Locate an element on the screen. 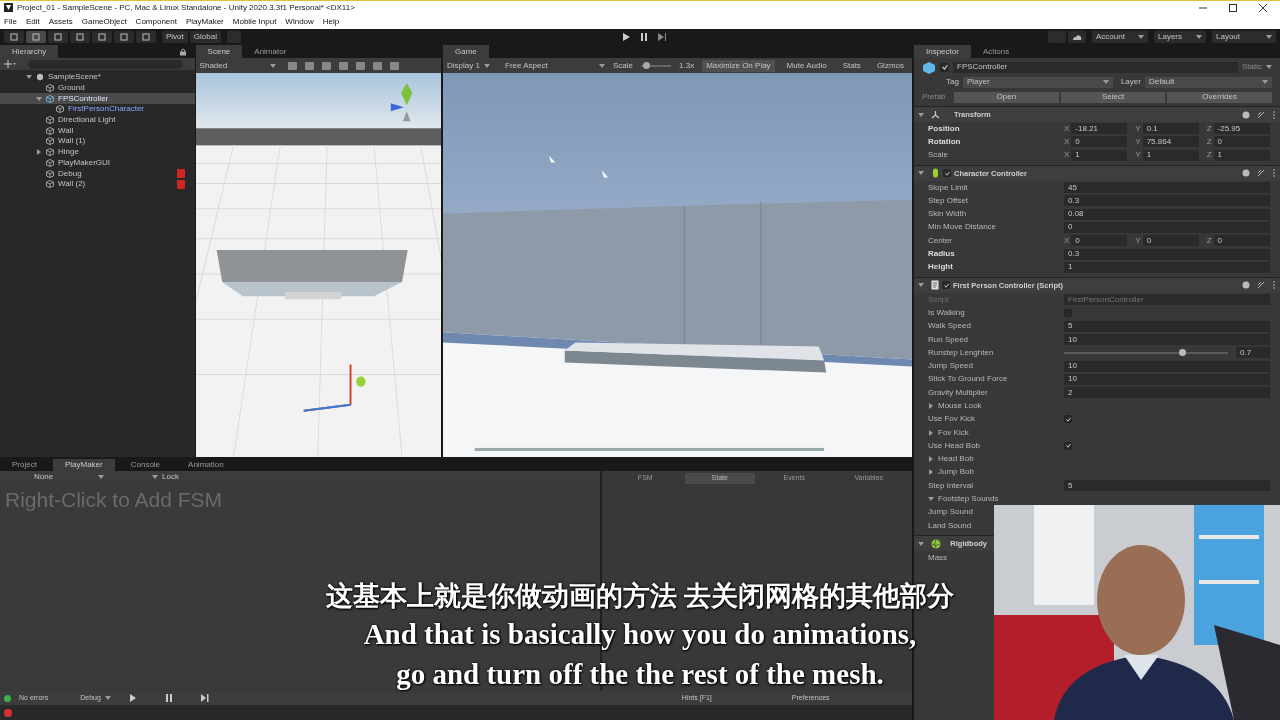 This screenshot has height=720, width=1280. account-dropdown: Account is located at coordinates (1120, 37).